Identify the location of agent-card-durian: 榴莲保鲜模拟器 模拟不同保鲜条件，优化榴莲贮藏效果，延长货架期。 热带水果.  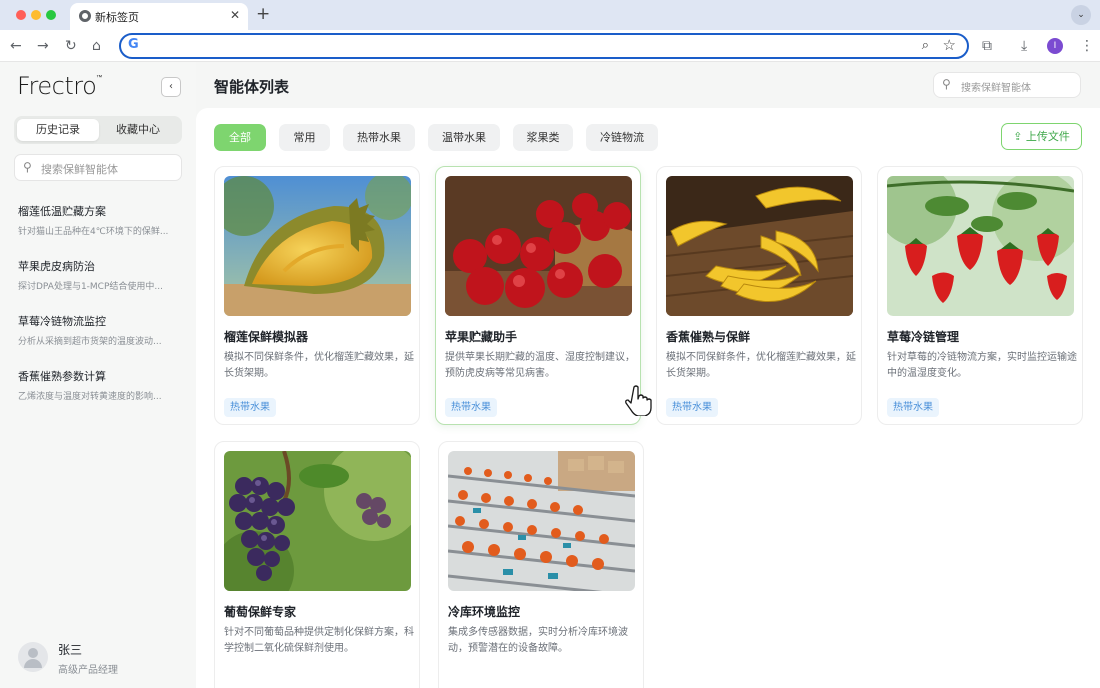
(317, 295).